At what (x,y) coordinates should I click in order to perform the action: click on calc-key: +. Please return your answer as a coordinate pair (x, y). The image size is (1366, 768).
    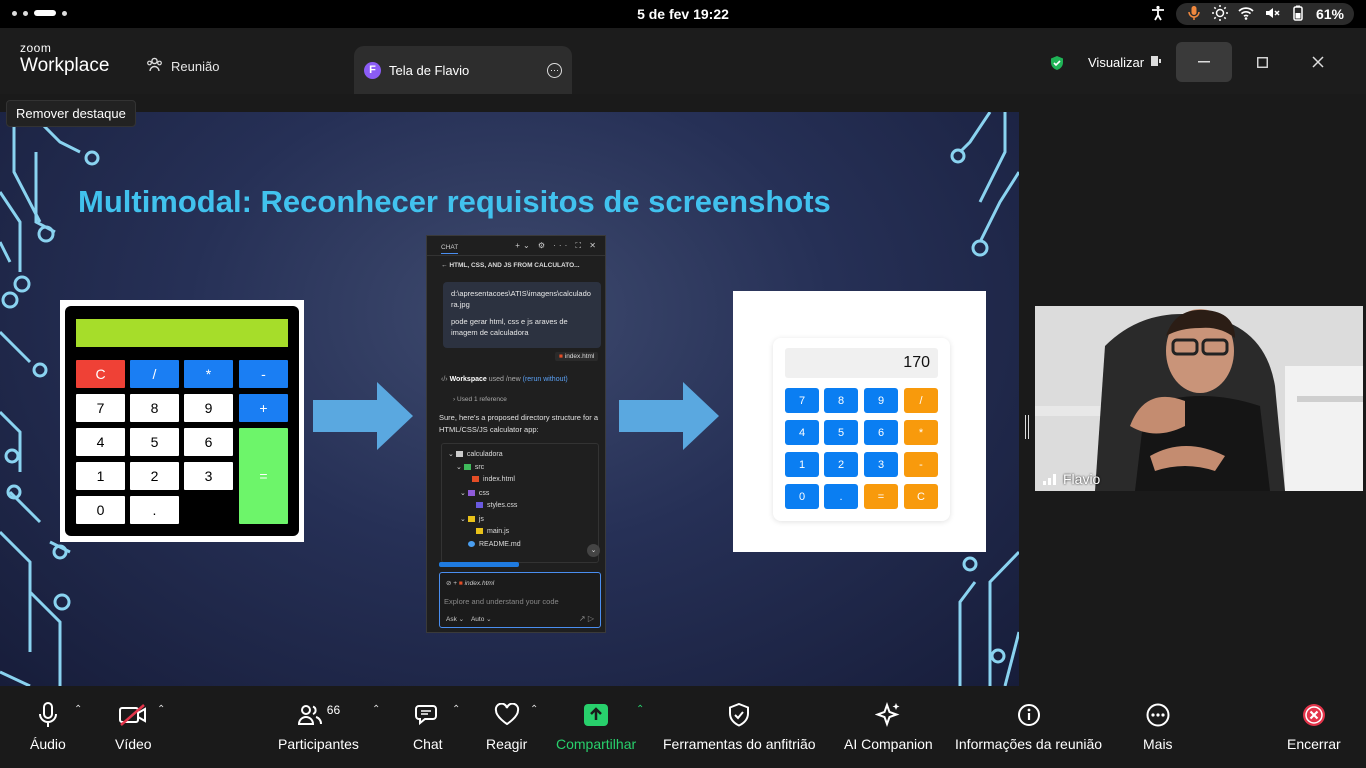
    Looking at the image, I should click on (263, 408).